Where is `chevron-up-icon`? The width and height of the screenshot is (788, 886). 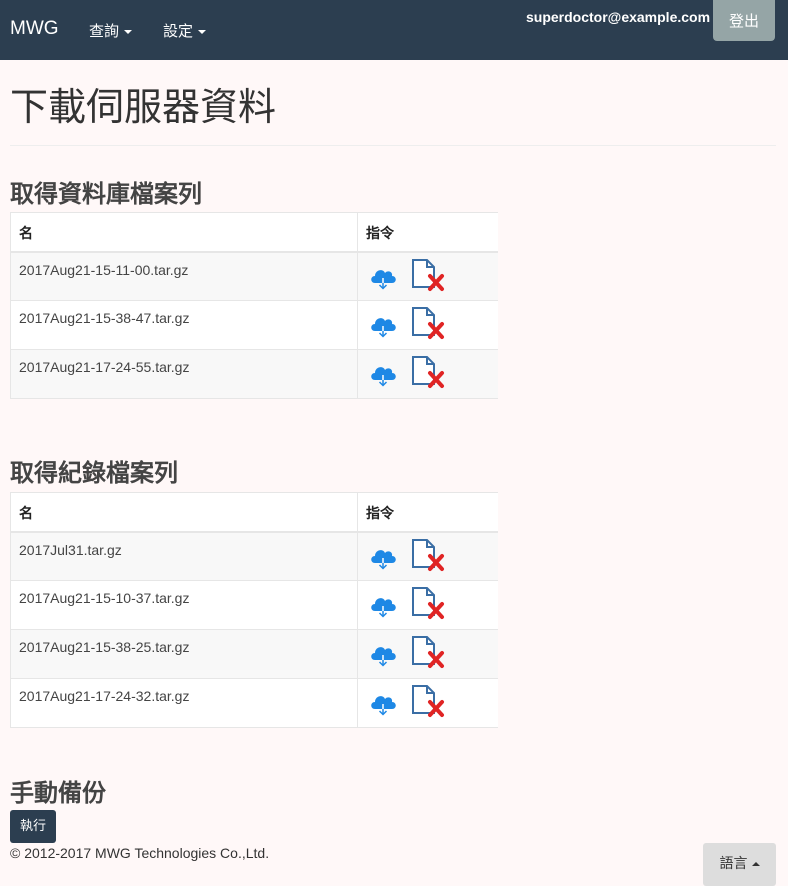 chevron-up-icon is located at coordinates (755, 864).